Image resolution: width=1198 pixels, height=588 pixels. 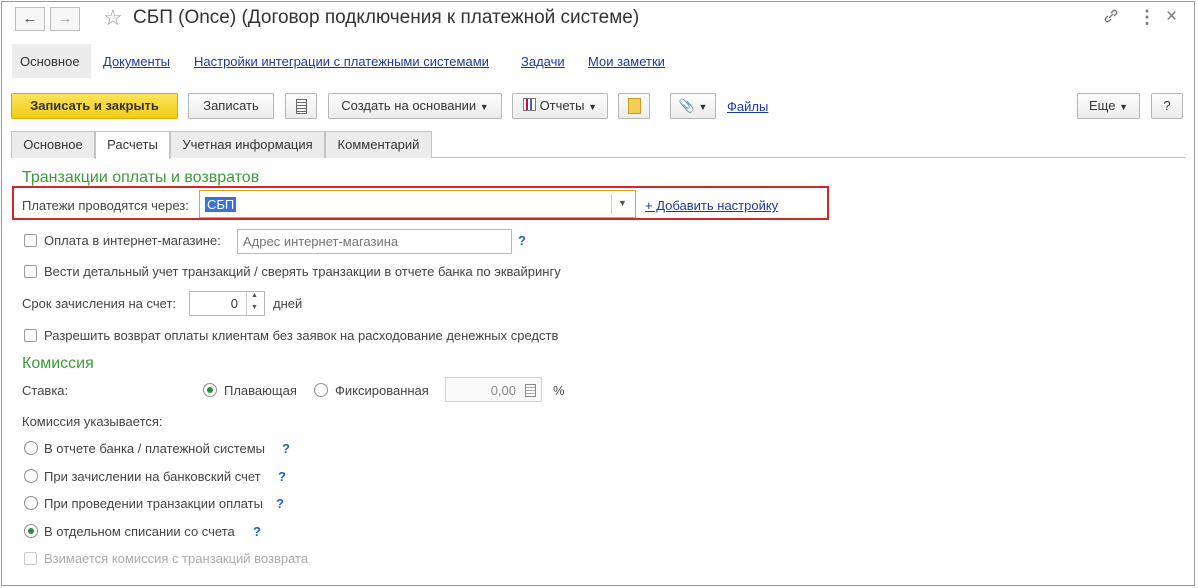 What do you see at coordinates (543, 61) in the screenshot?
I see `nav-item-tasks: Задачи` at bounding box center [543, 61].